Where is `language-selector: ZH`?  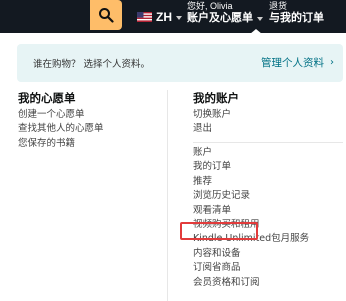 language-selector: ZH is located at coordinates (159, 17).